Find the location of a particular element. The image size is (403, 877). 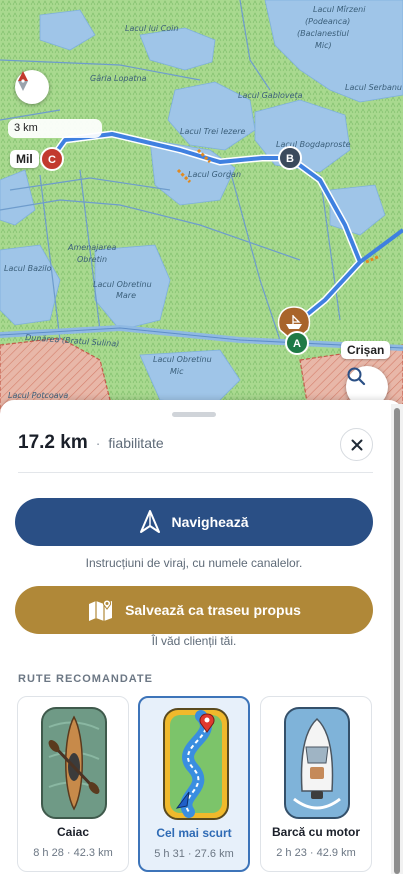

route-summary: 17.2 km · fiabilitate is located at coordinates (91, 443).